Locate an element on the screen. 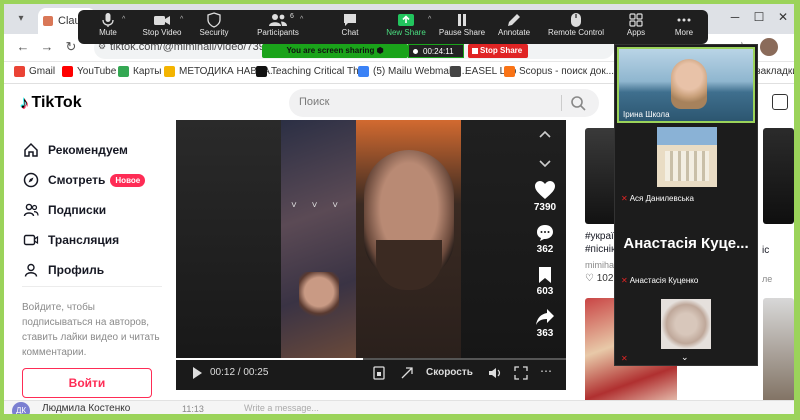 This screenshot has width=800, height=420. more-button: More is located at coordinates (684, 24).